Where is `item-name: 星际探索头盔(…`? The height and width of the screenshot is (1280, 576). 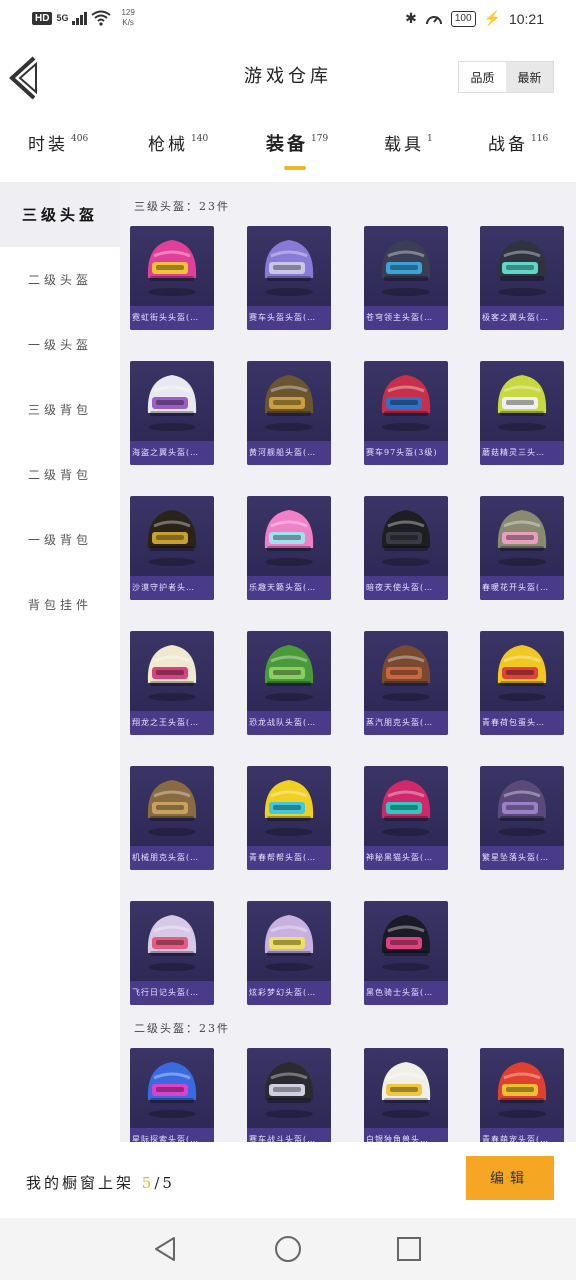 item-name: 星际探索头盔(… is located at coordinates (172, 1135).